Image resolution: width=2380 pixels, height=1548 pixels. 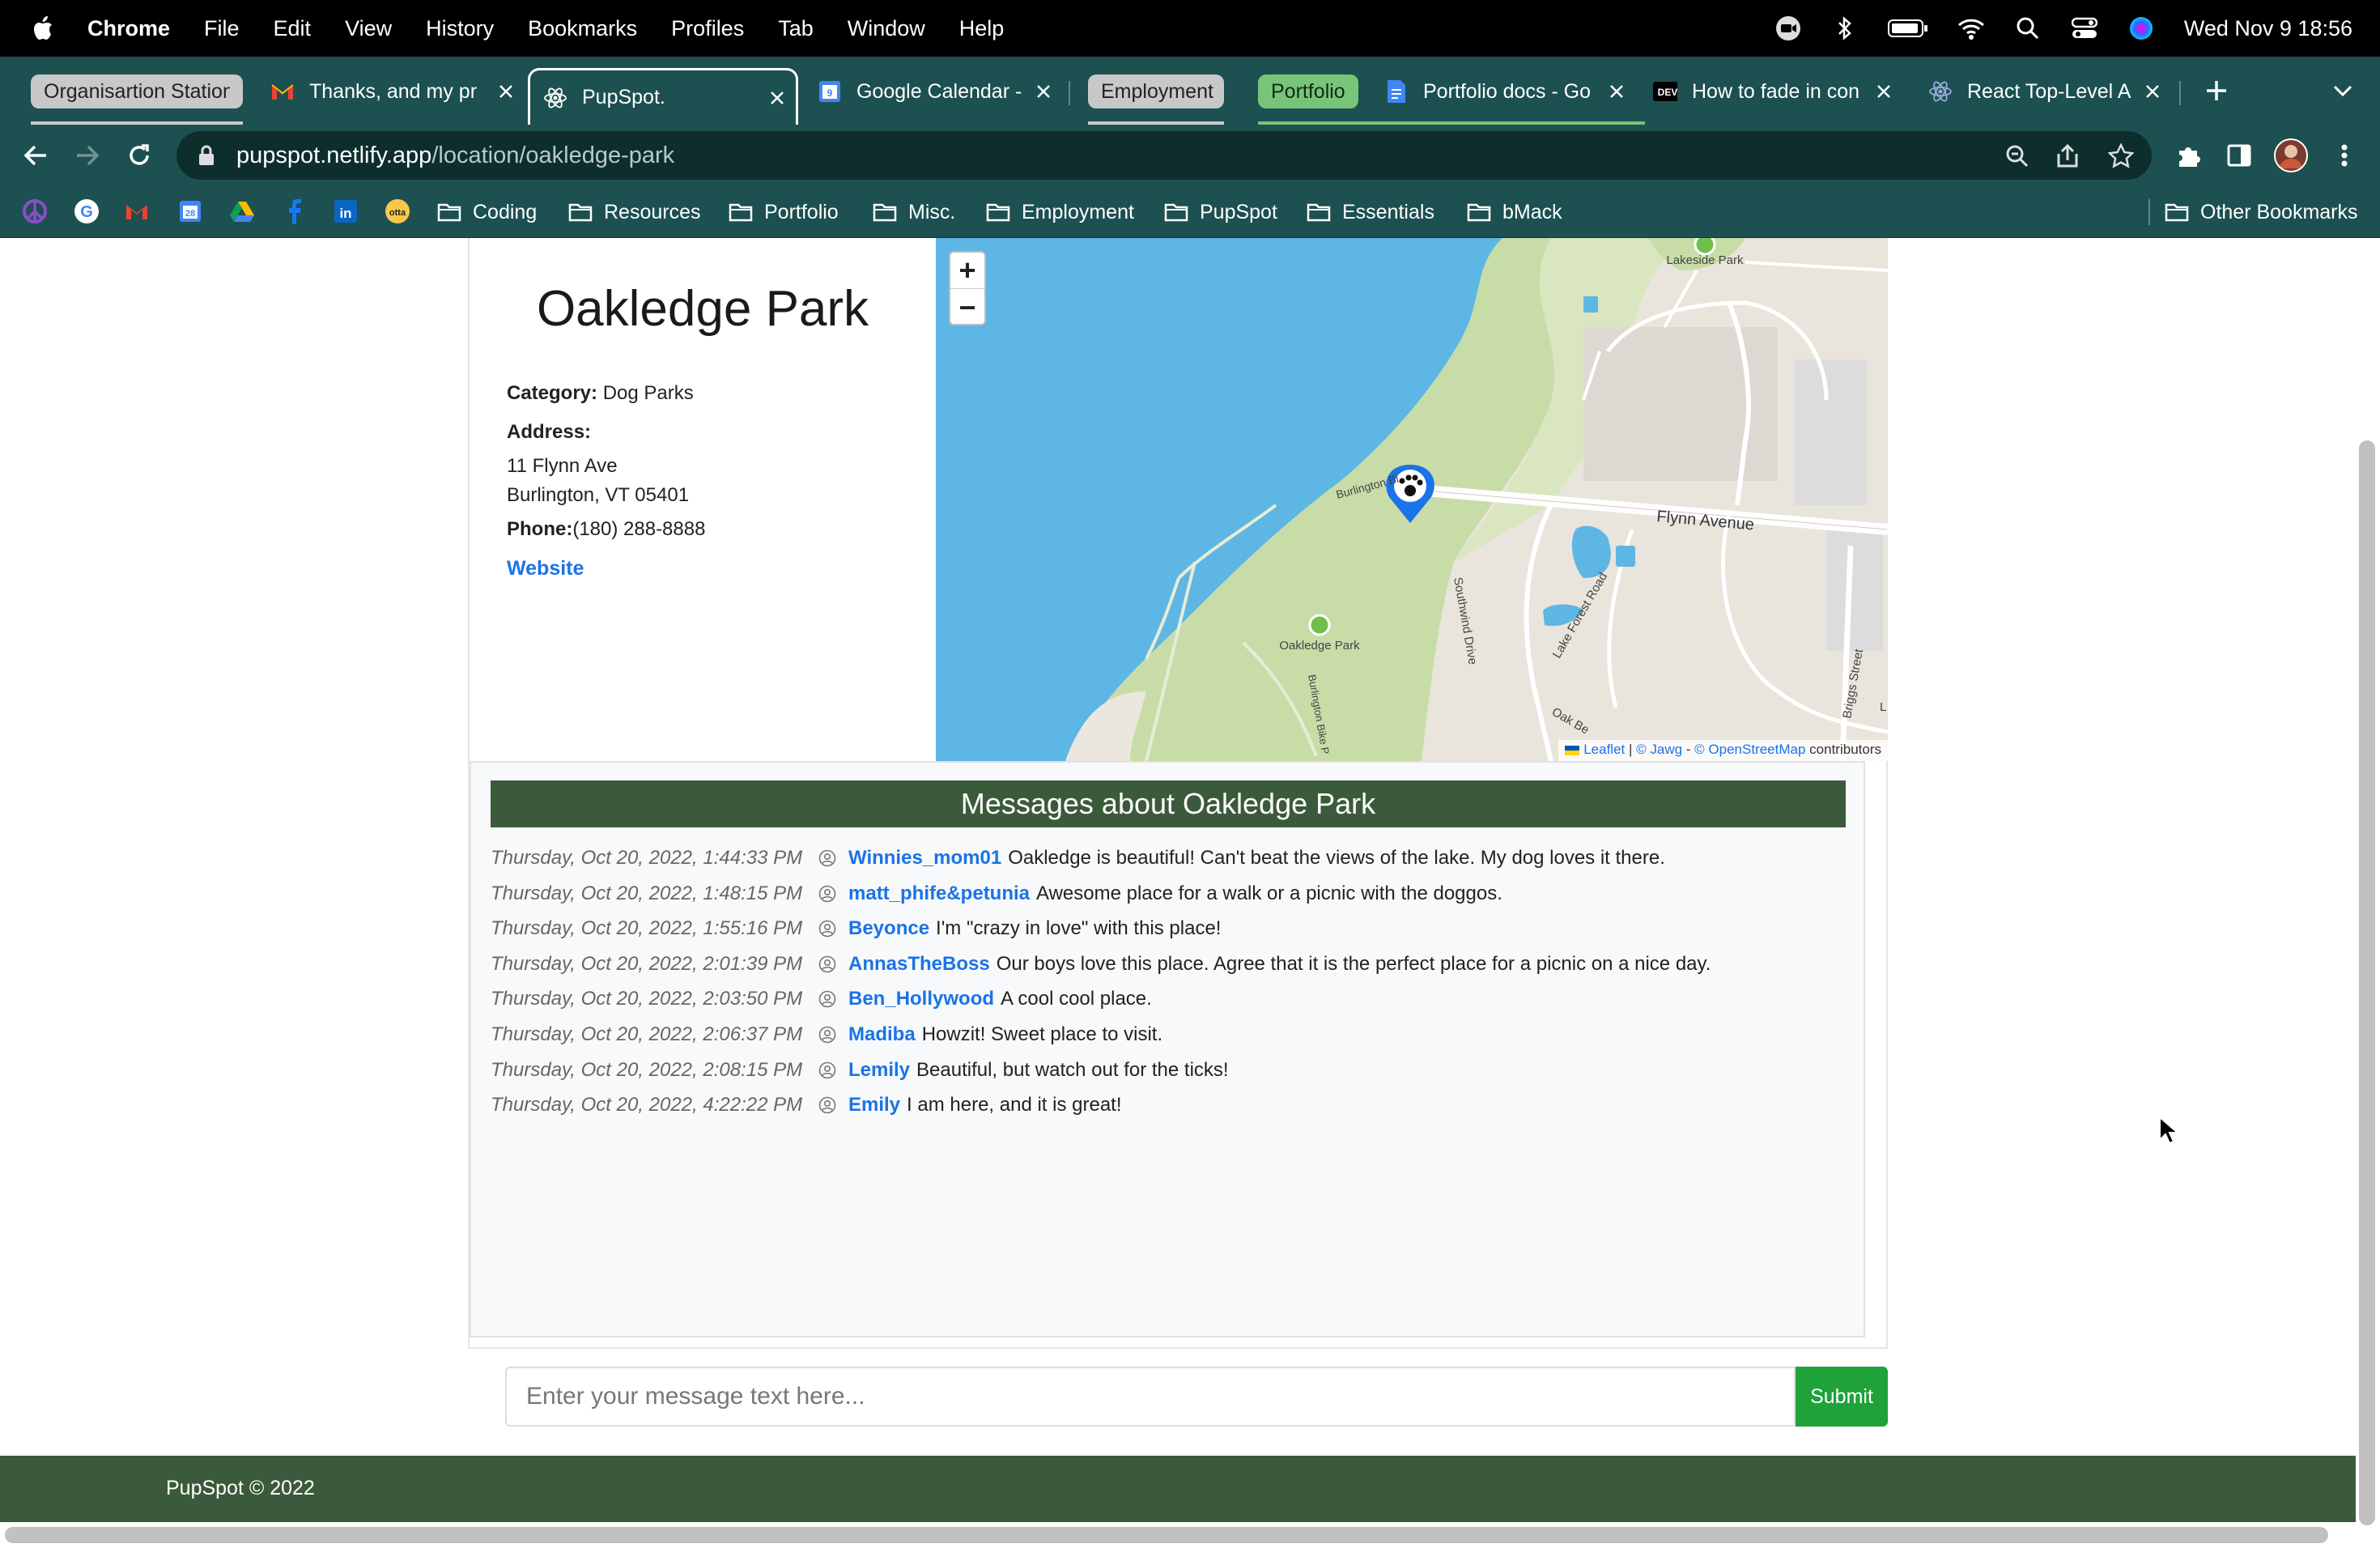 What do you see at coordinates (42, 28) in the screenshot?
I see `apple-menu-icon` at bounding box center [42, 28].